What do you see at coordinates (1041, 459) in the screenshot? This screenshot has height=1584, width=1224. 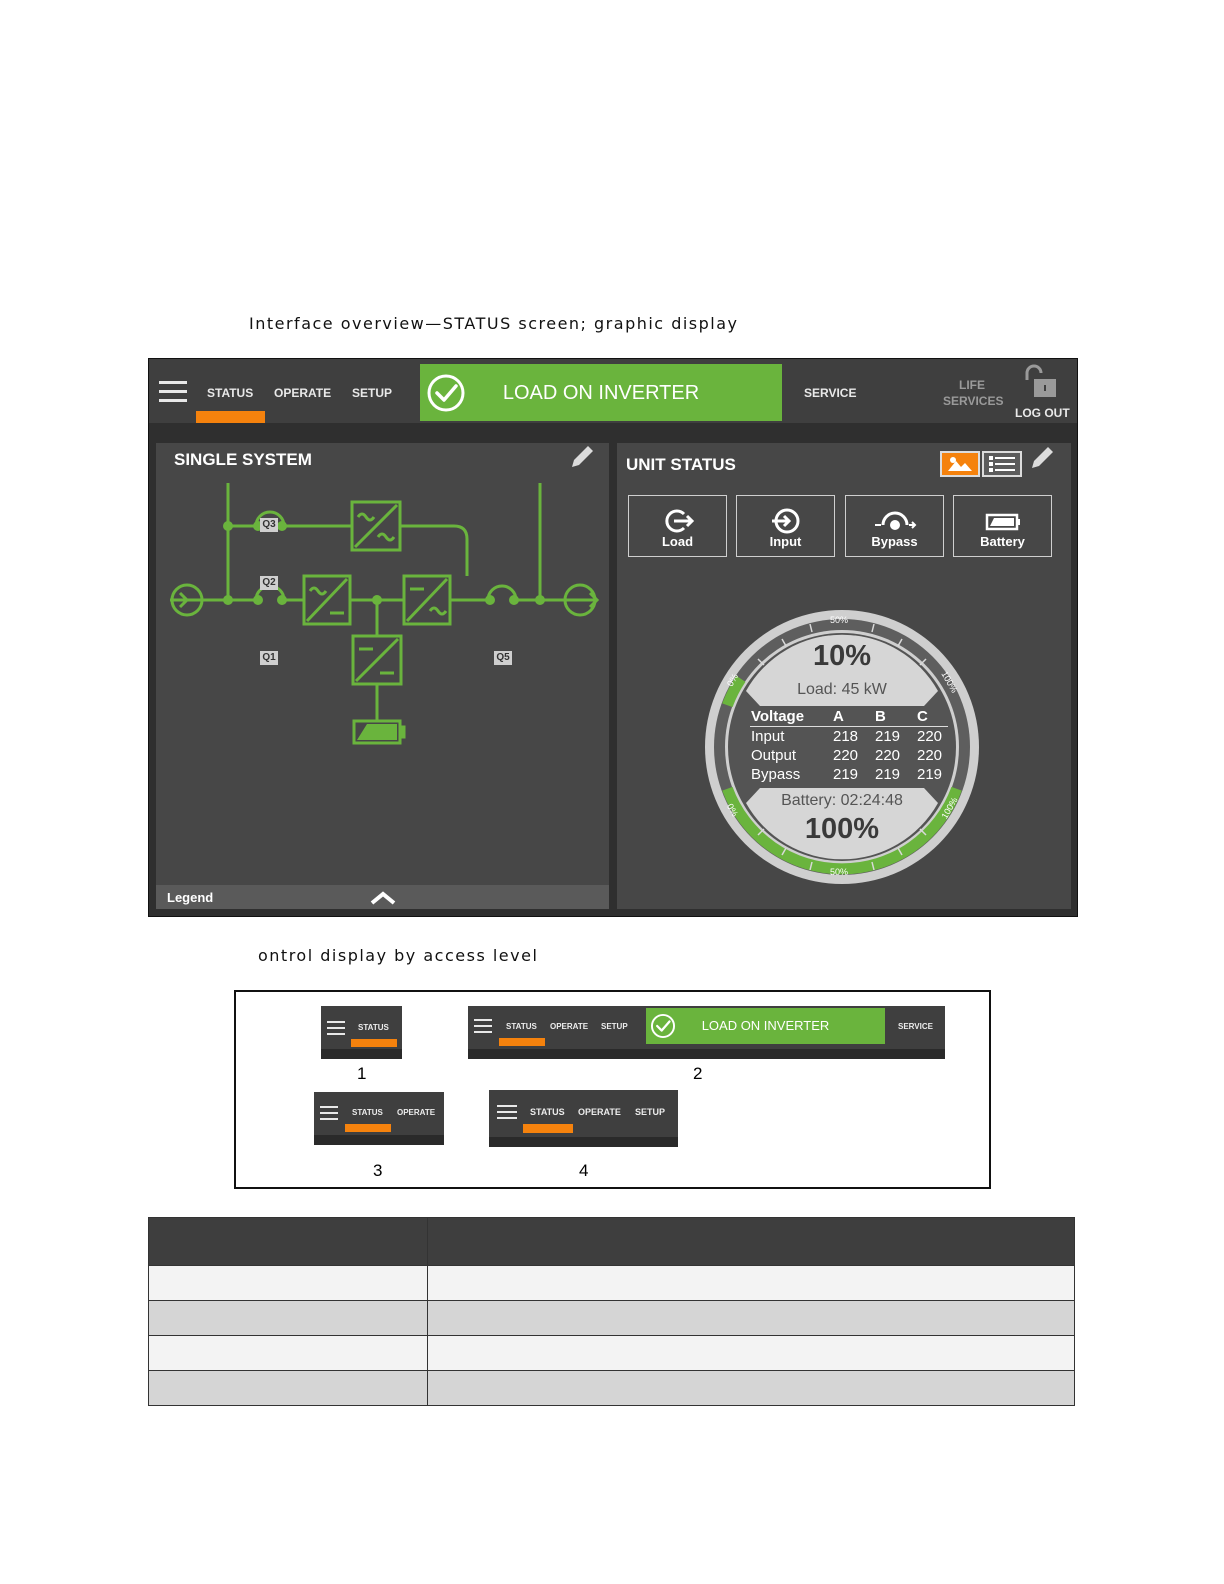 I see `unit-status-pencil-icon` at bounding box center [1041, 459].